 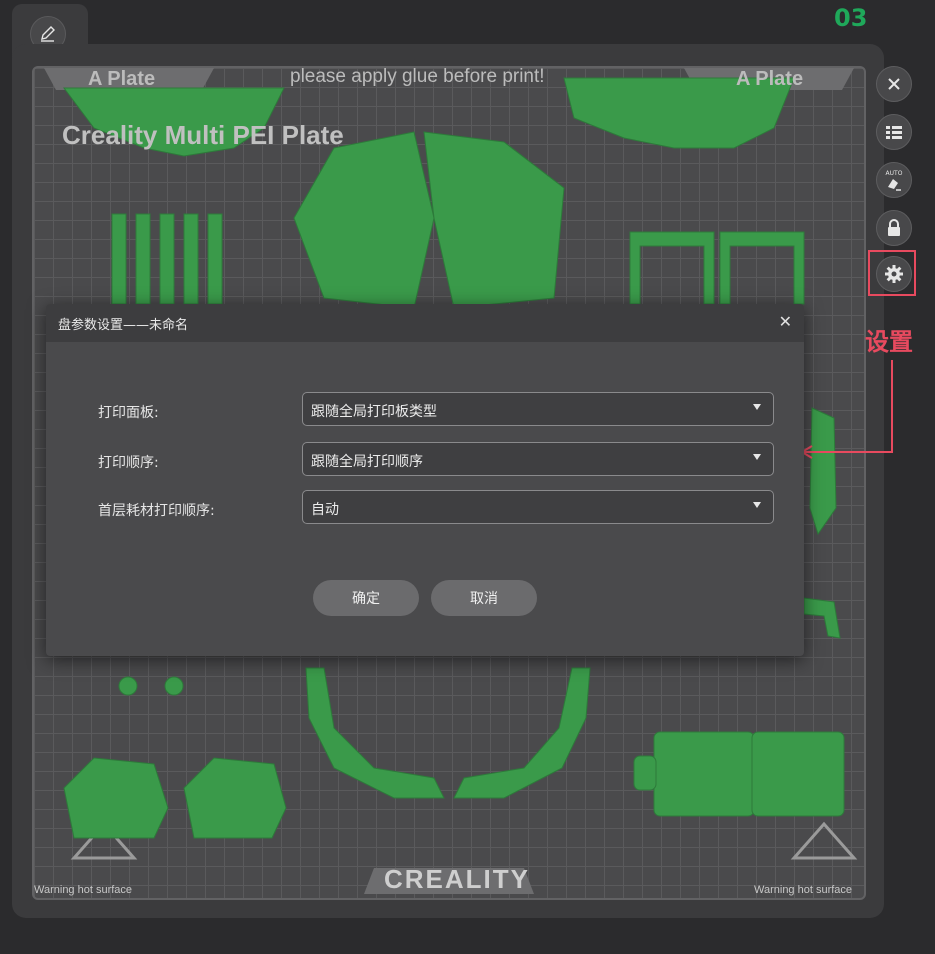 I want to click on model-part-block-cap, so click(x=645, y=773).